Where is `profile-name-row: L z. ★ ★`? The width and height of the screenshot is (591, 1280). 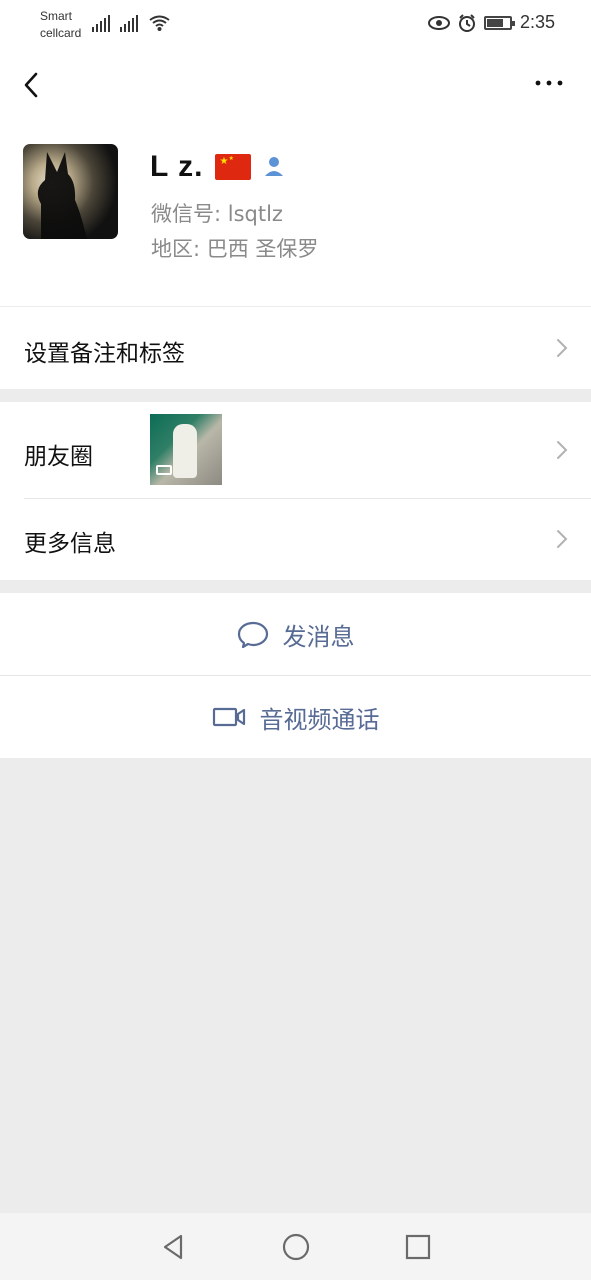 profile-name-row: L z. ★ ★ is located at coordinates (217, 167).